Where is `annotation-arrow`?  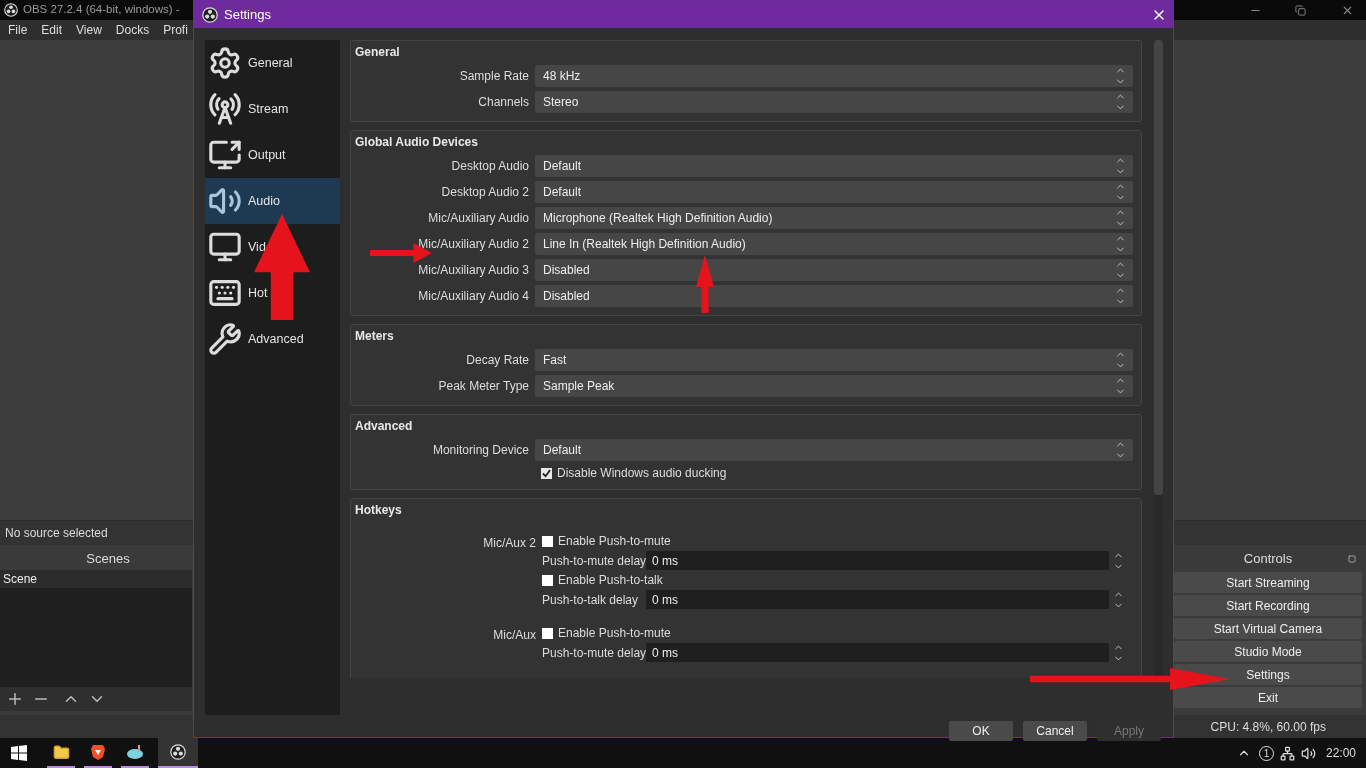
annotation-arrow is located at coordinates (705, 284).